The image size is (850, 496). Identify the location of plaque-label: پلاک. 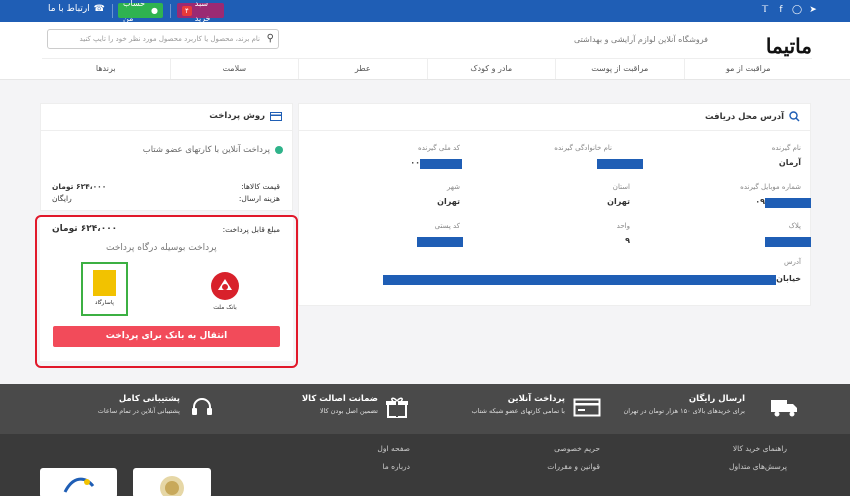
(794, 226).